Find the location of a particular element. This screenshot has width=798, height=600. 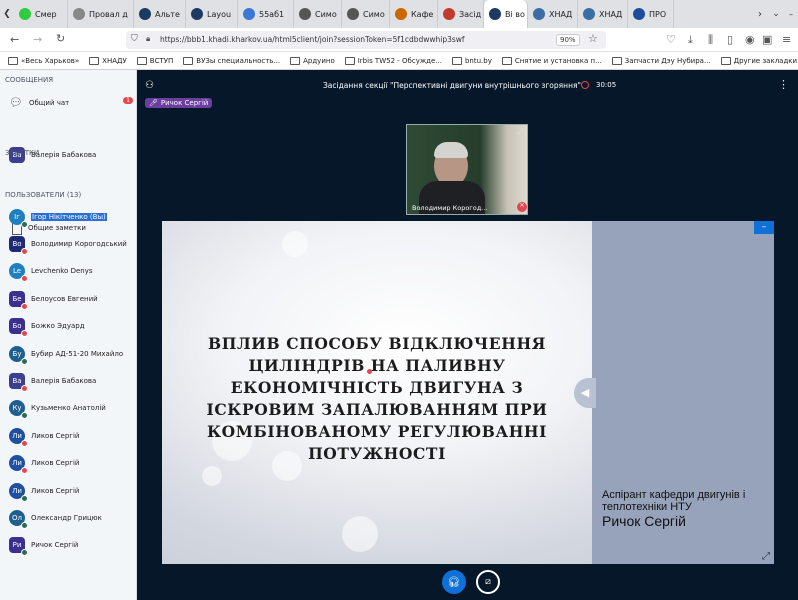

browser-tab: Смер is located at coordinates (41, 14).